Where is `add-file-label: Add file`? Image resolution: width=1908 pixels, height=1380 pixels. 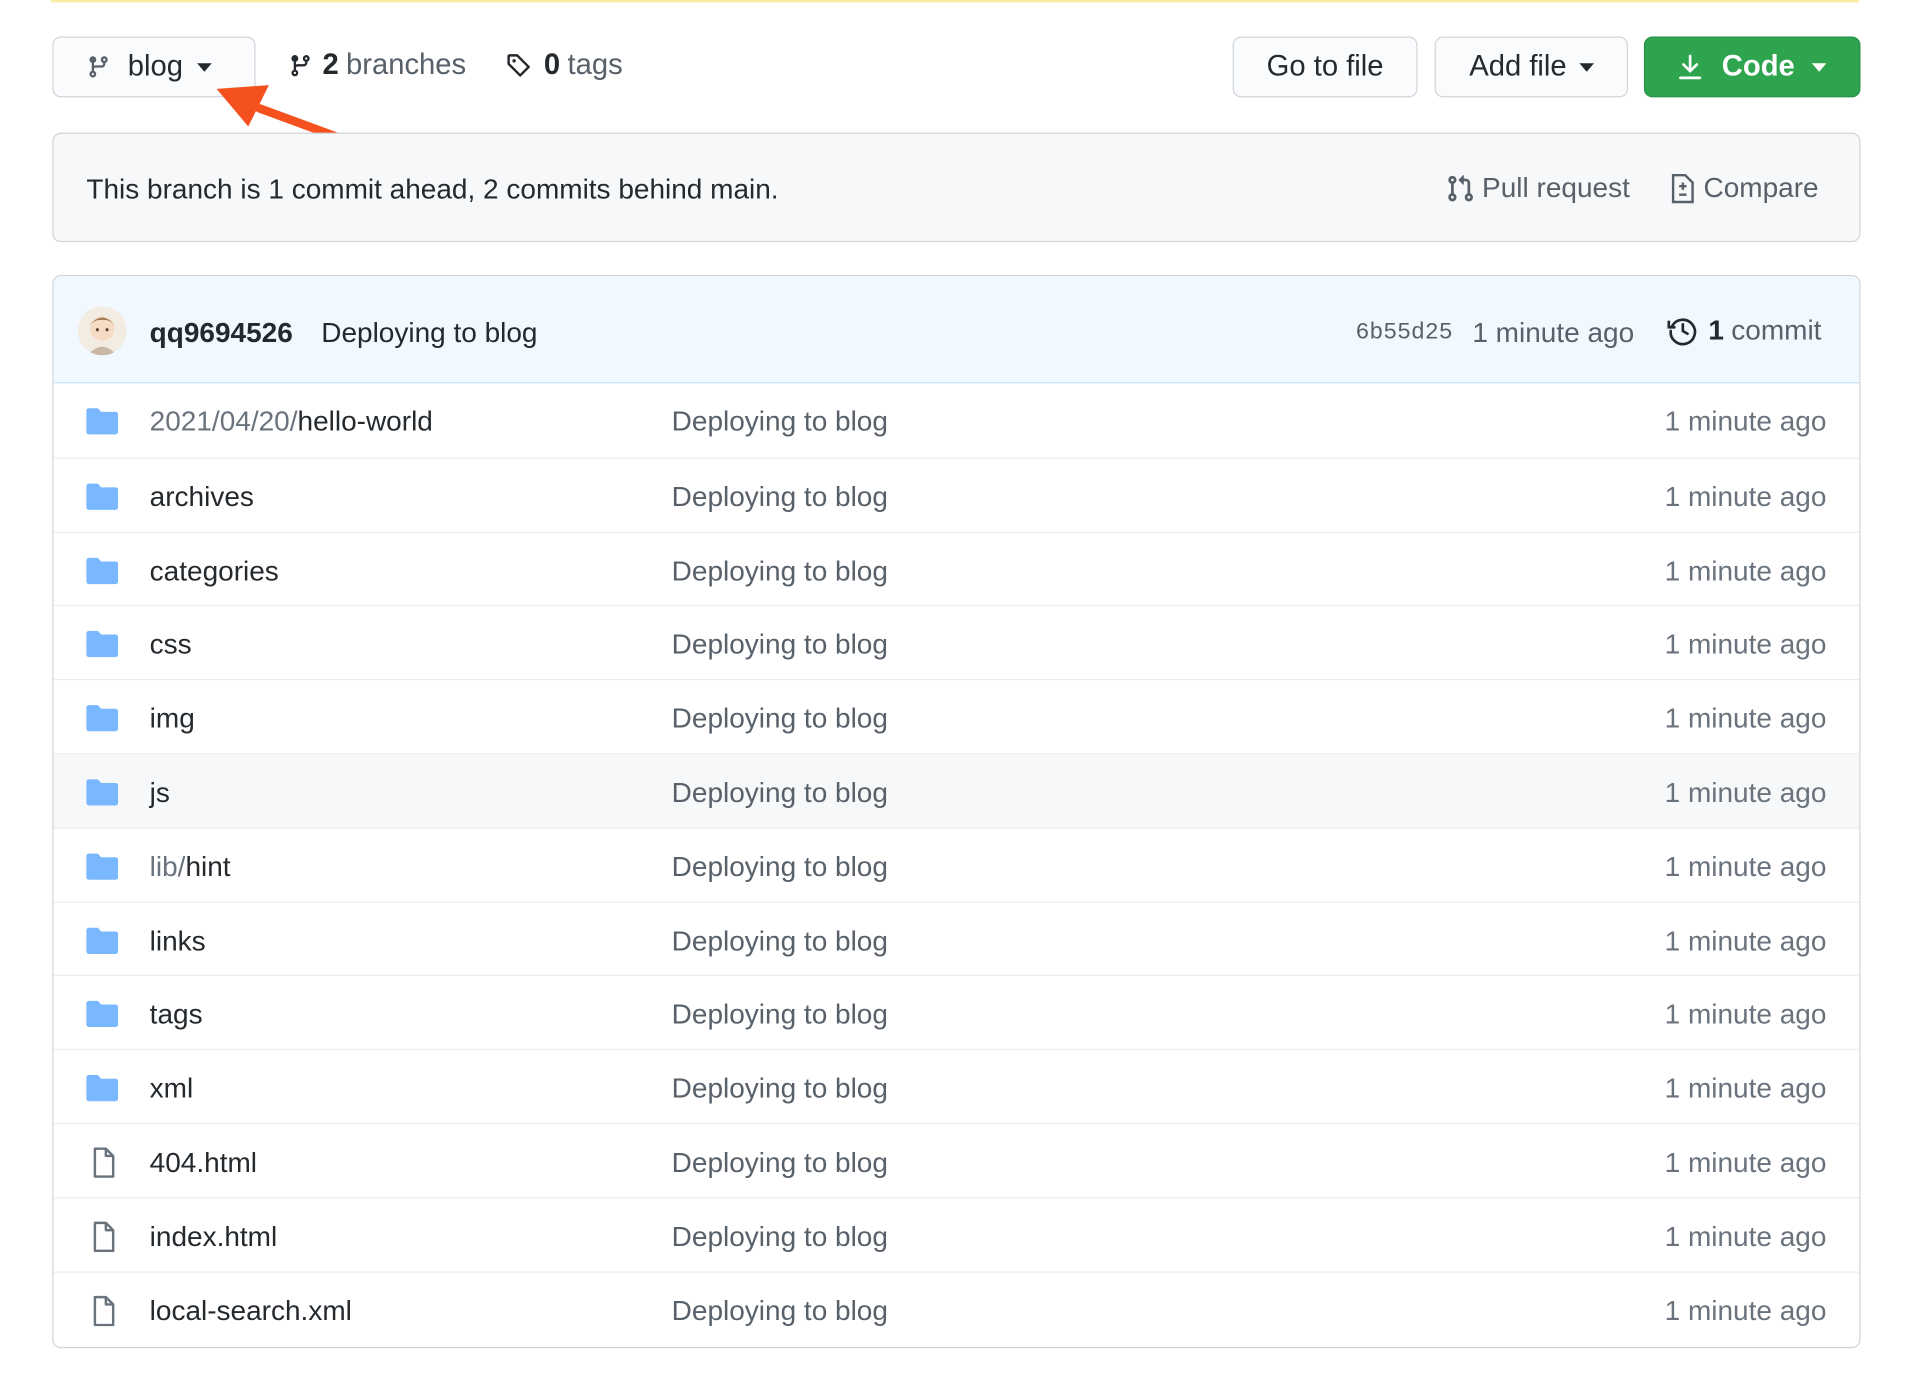 add-file-label: Add file is located at coordinates (1518, 66).